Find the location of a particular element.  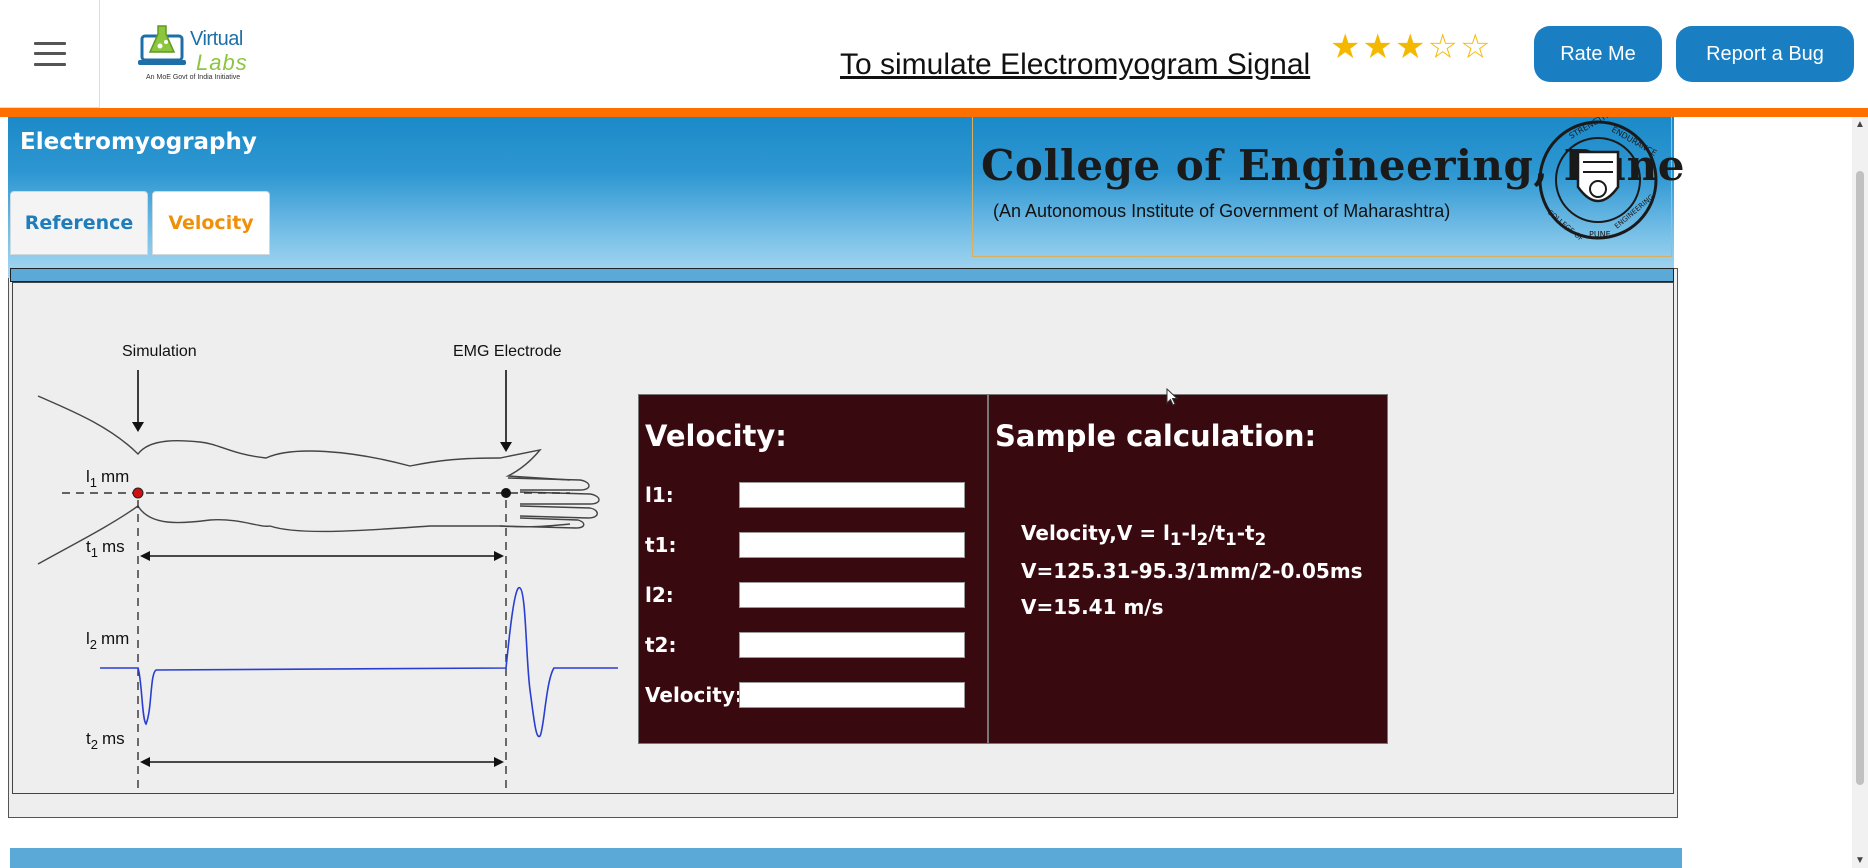

l1-row: l1: is located at coordinates (805, 495).